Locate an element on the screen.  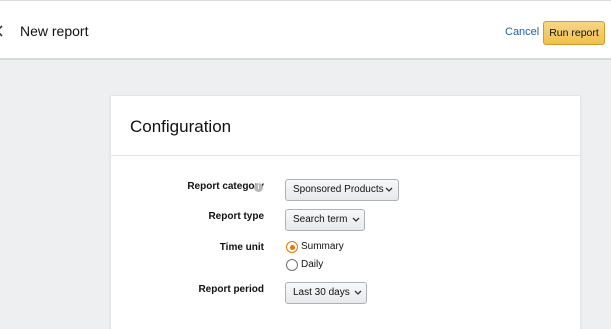
time-unit-label: Time unit is located at coordinates (241, 247).